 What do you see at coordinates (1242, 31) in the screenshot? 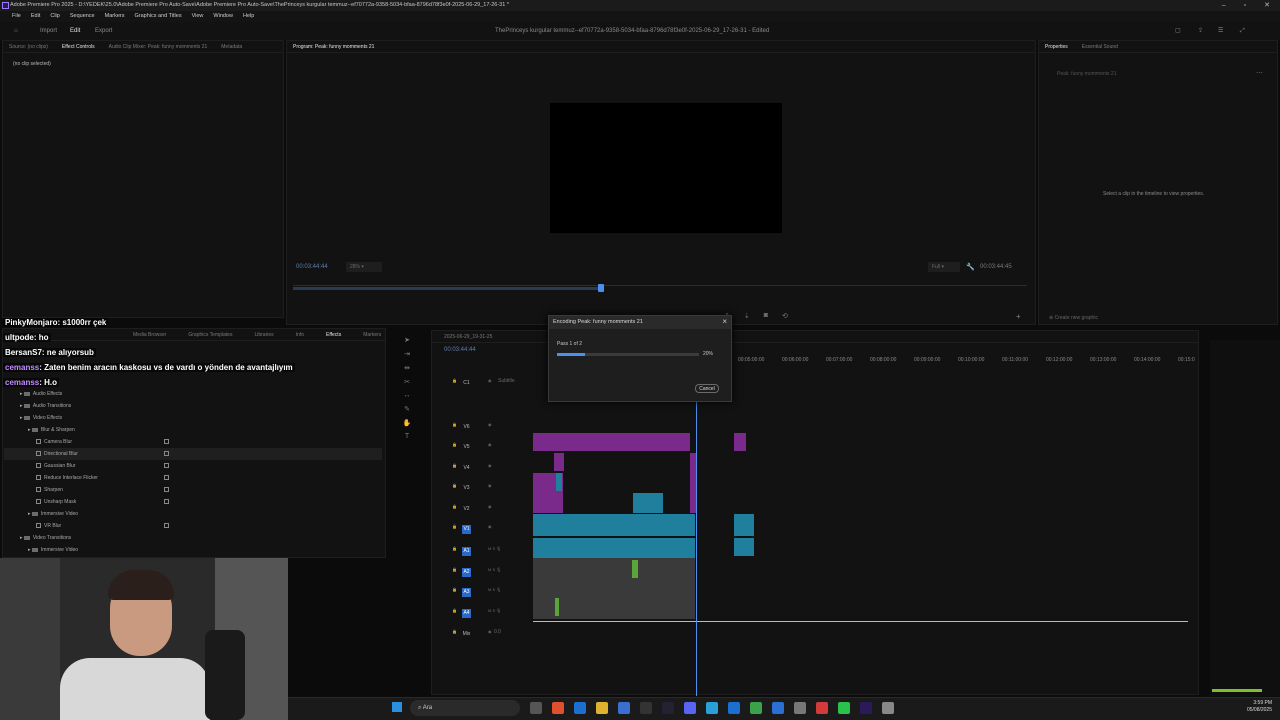
I see `fullscreen-icon: ⤢` at bounding box center [1242, 31].